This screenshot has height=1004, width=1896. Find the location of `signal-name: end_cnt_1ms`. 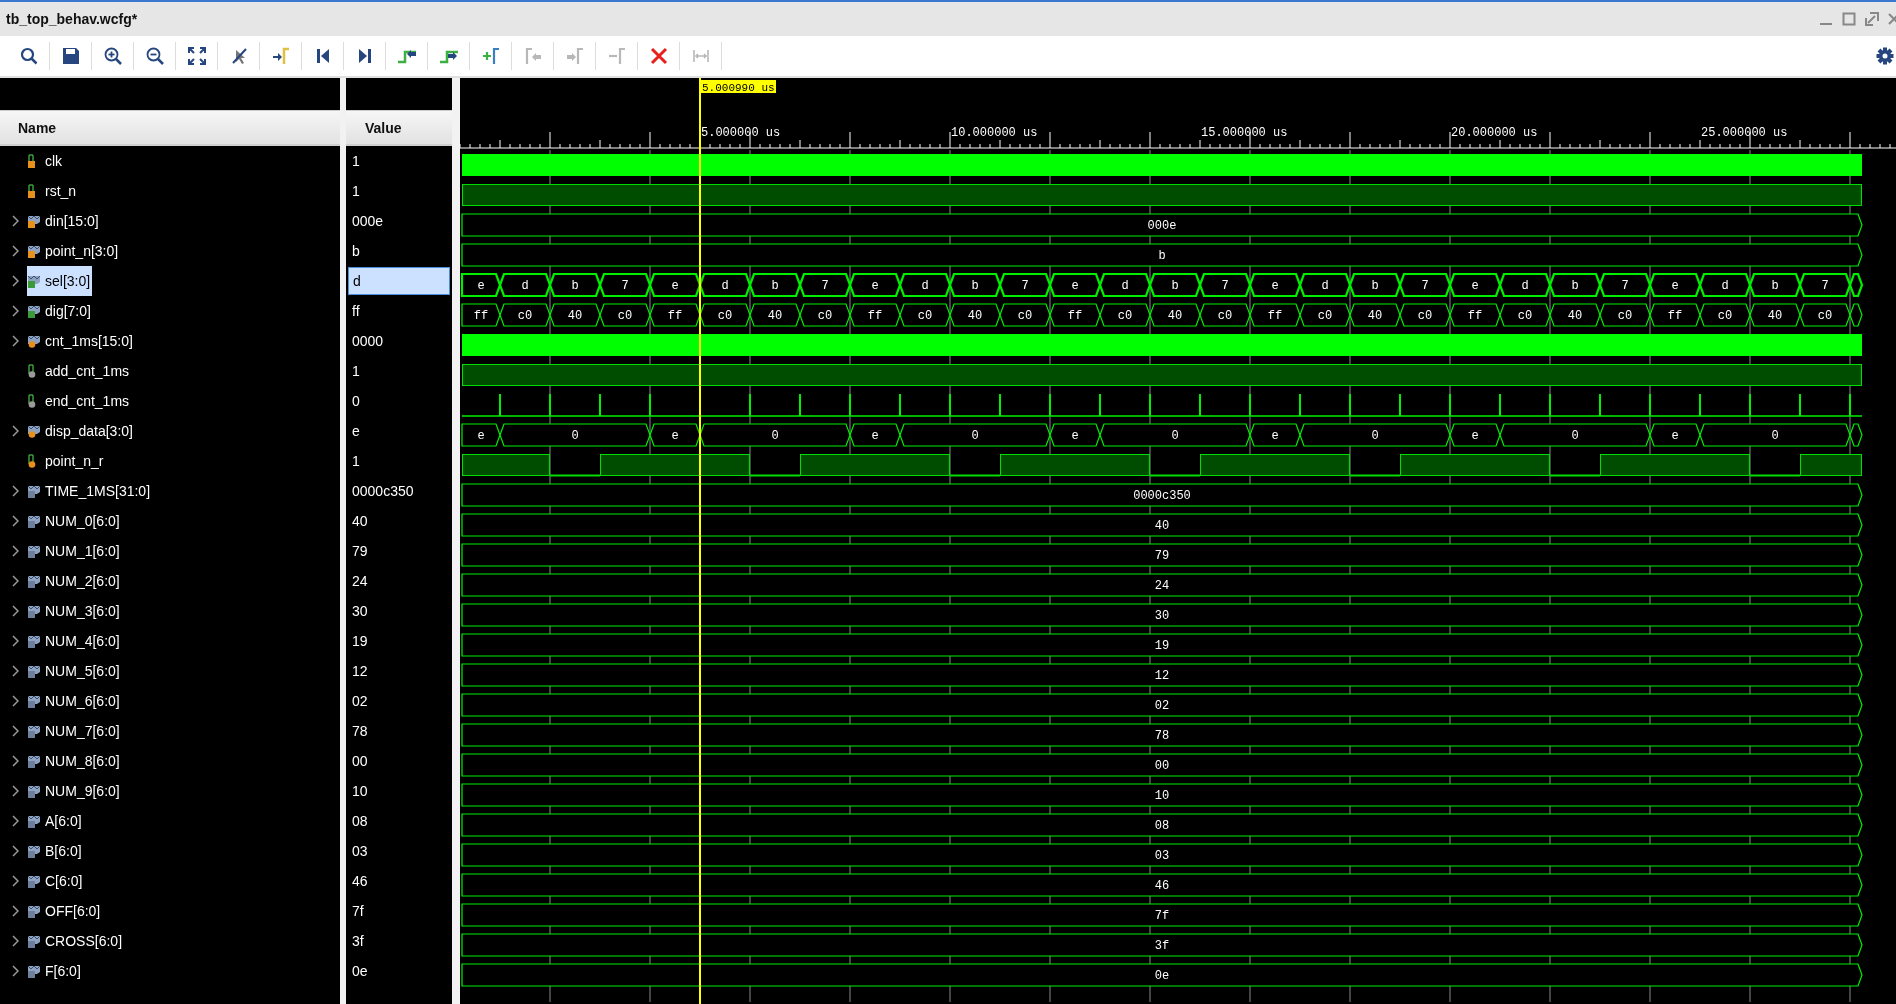

signal-name: end_cnt_1ms is located at coordinates (87, 401).